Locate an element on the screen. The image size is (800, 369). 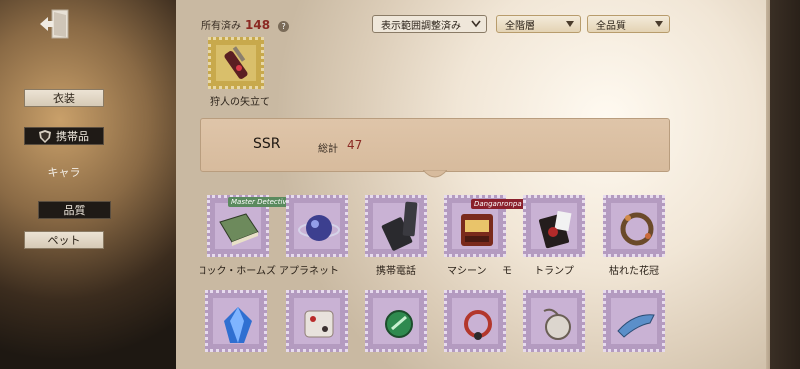
item-dice-cube is located at coordinates (317, 321).